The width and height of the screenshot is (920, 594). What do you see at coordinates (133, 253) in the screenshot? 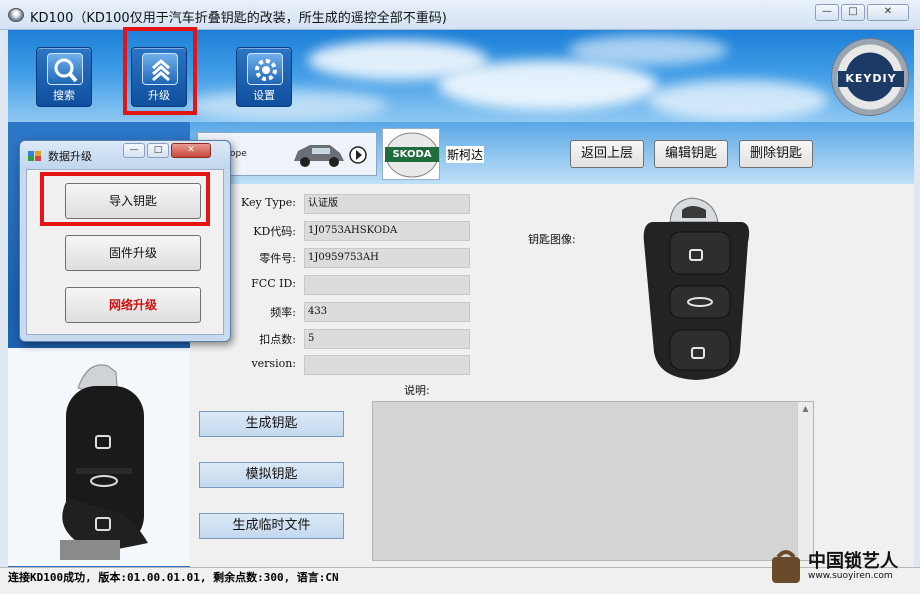
I see `firmware-upgrade-button: 固件升级` at bounding box center [133, 253].